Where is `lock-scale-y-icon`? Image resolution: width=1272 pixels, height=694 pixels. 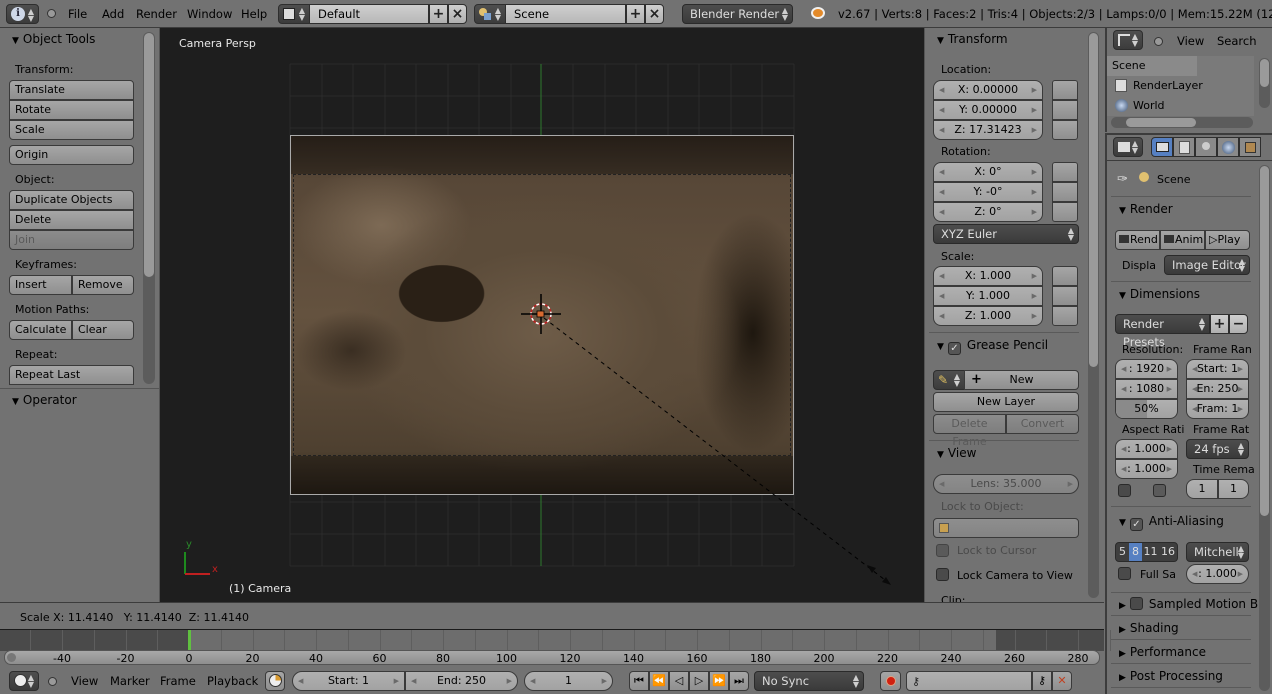 lock-scale-y-icon is located at coordinates (1065, 296).